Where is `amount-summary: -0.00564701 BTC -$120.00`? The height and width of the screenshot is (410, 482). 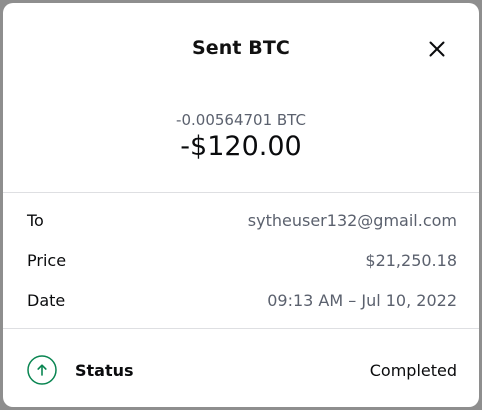 amount-summary: -0.00564701 BTC -$120.00 is located at coordinates (241, 137).